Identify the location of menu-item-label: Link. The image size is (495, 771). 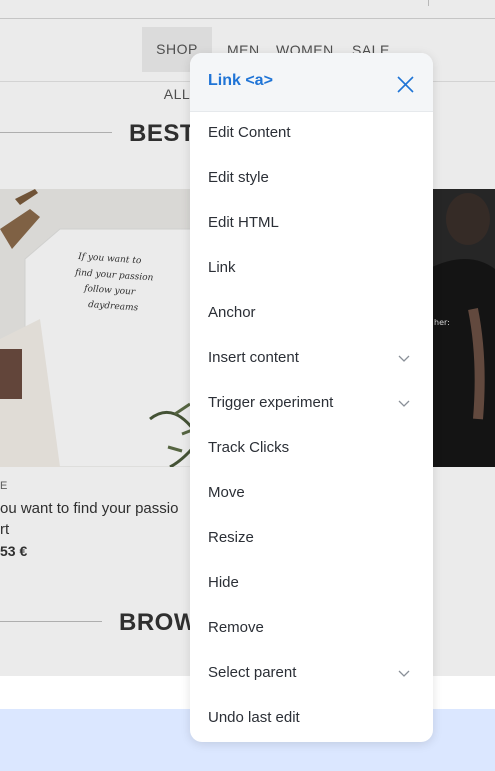
(222, 267).